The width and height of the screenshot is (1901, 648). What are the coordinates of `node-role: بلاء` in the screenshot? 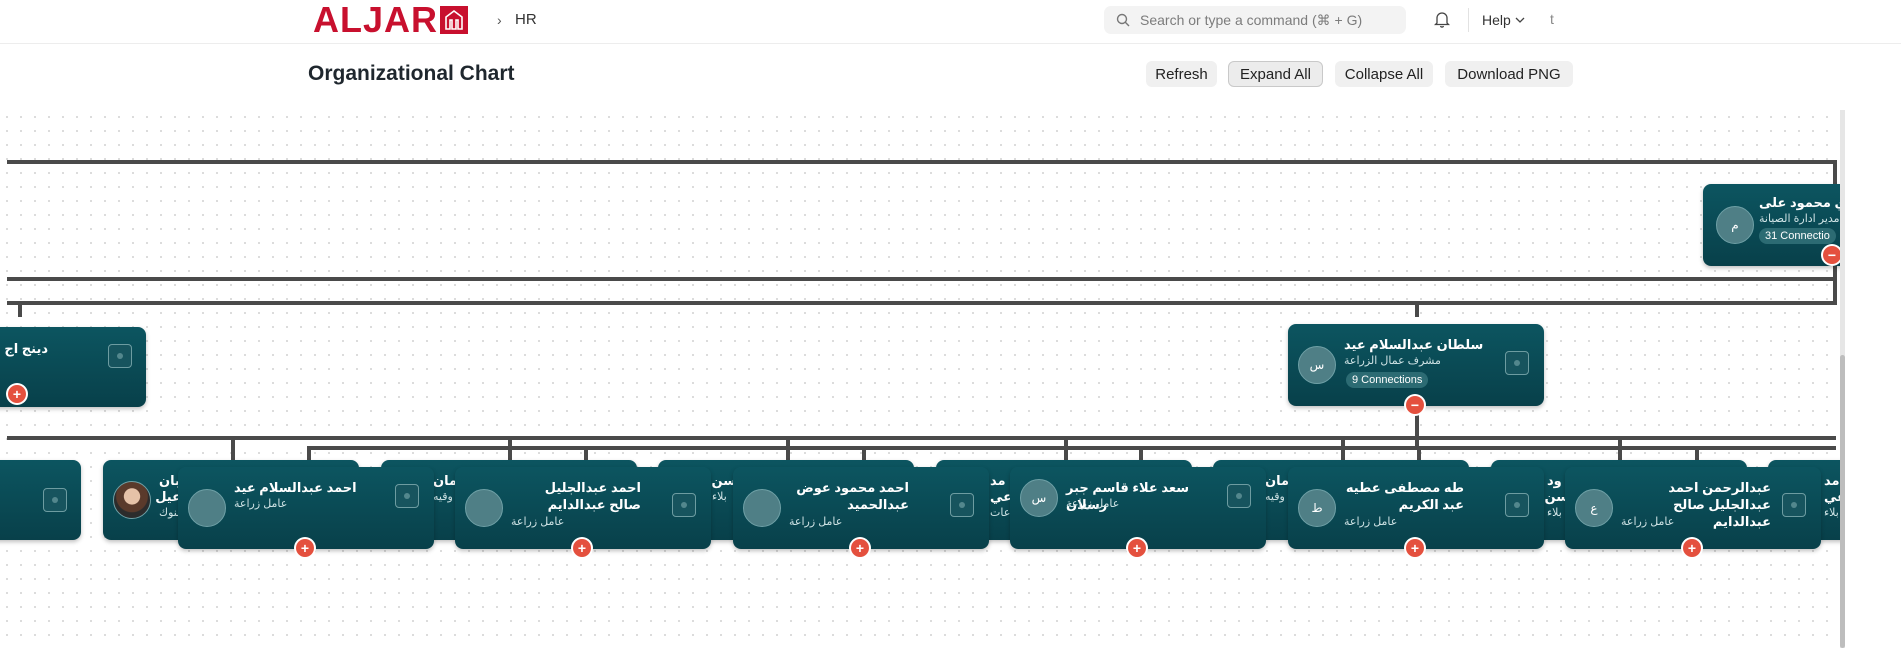 It's located at (1831, 513).